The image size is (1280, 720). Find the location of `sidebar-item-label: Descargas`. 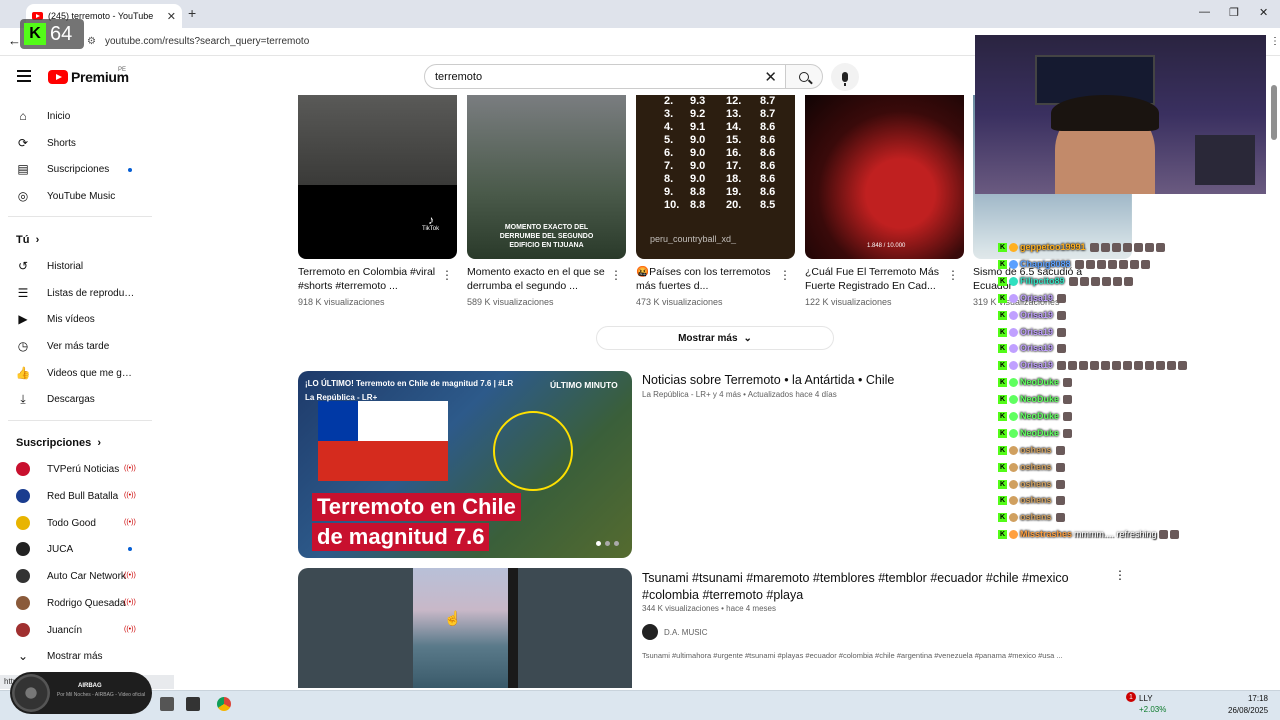

sidebar-item-label: Descargas is located at coordinates (71, 399).